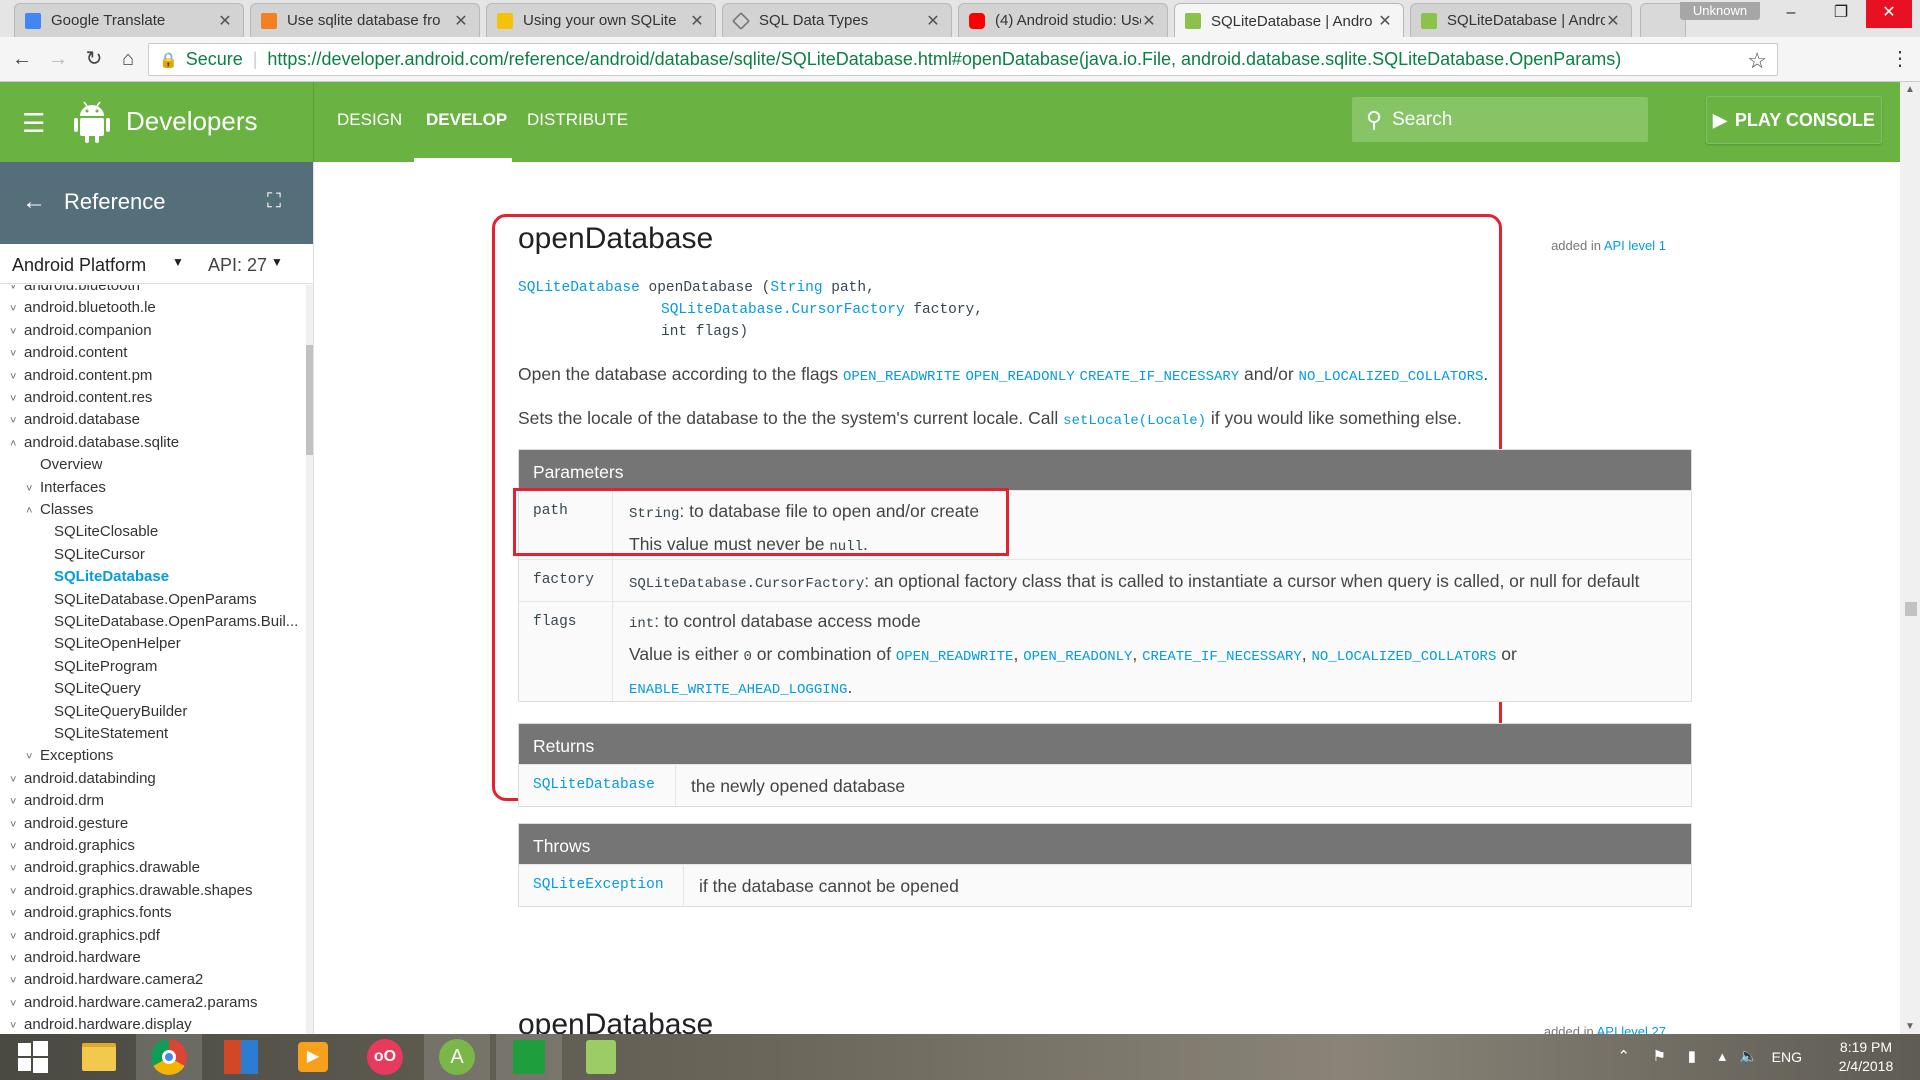 This screenshot has height=1080, width=1920. What do you see at coordinates (91, 915) in the screenshot?
I see `sidebar-item: ˅ android.graphics.fonts` at bounding box center [91, 915].